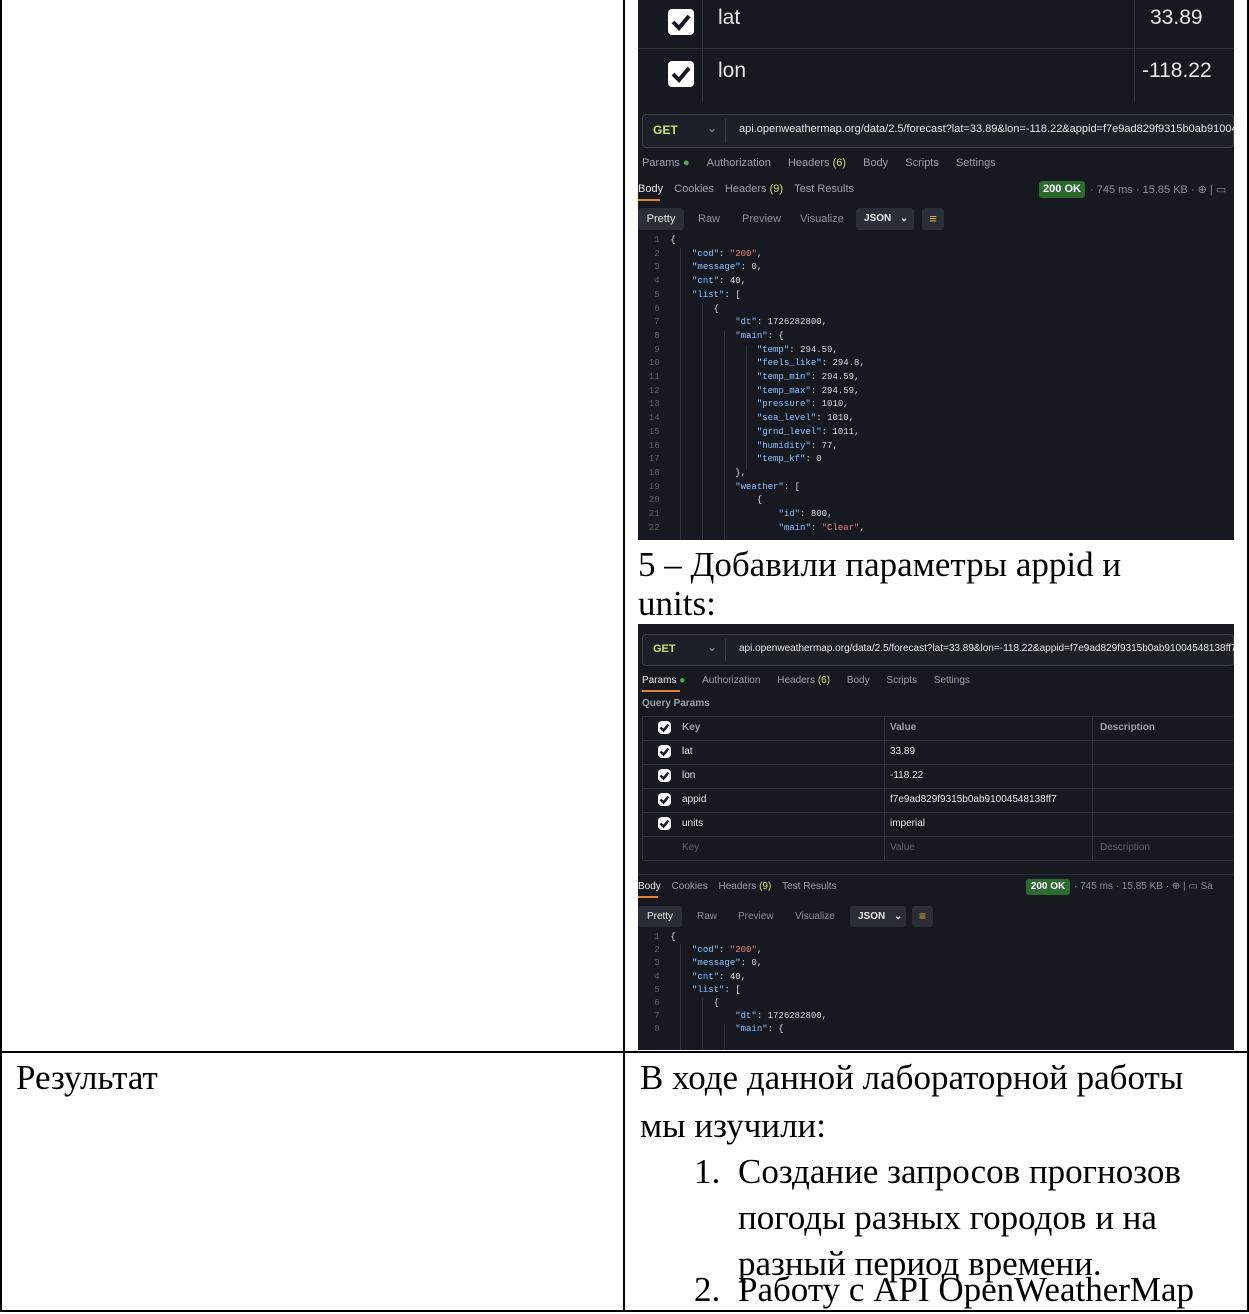  What do you see at coordinates (738, 349) in the screenshot?
I see `code-line: 9 "temp": 294.59,` at bounding box center [738, 349].